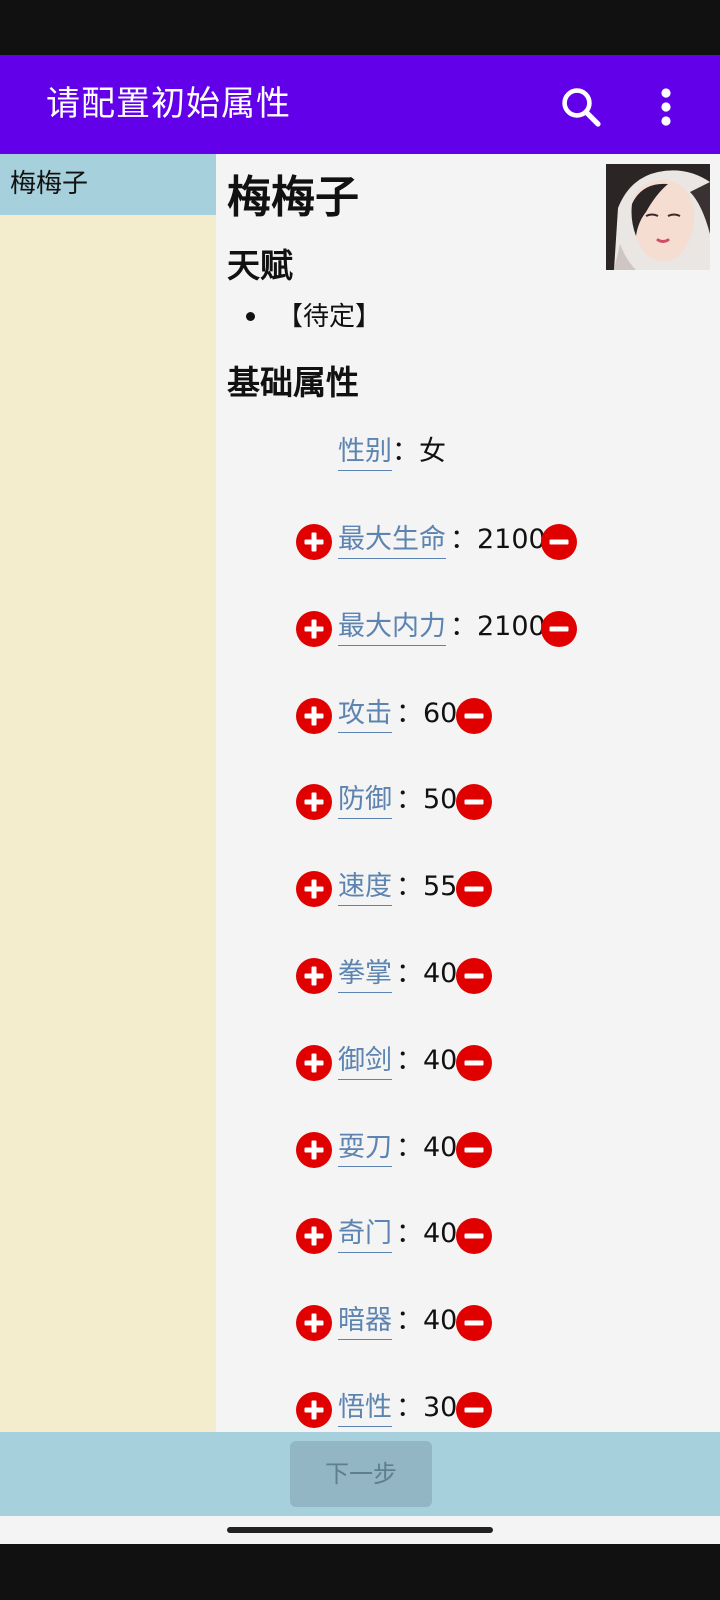 This screenshot has height=1600, width=720. What do you see at coordinates (293, 197) in the screenshot?
I see `character-name: 梅梅子` at bounding box center [293, 197].